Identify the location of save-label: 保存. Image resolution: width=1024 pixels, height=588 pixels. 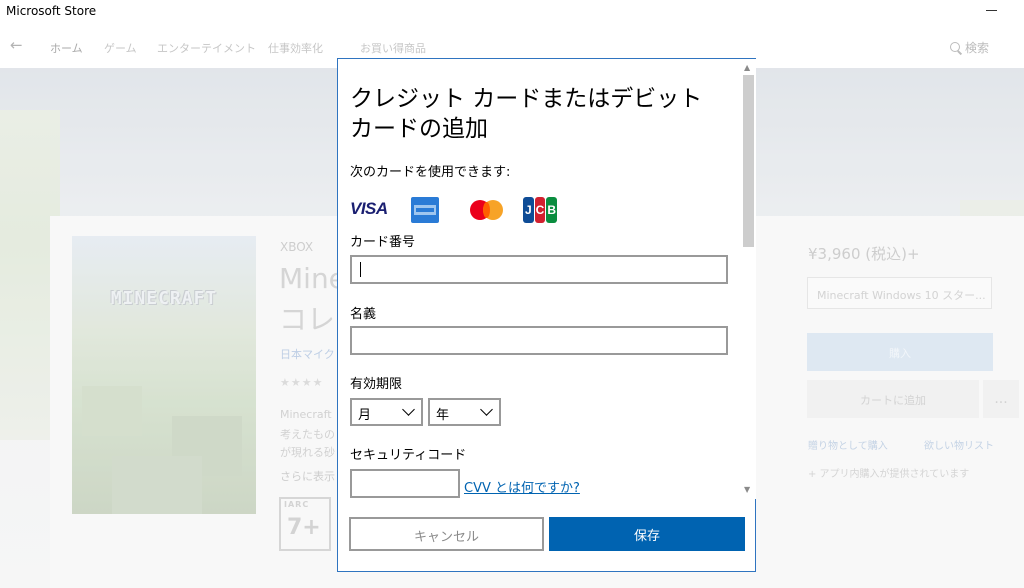
(646, 536).